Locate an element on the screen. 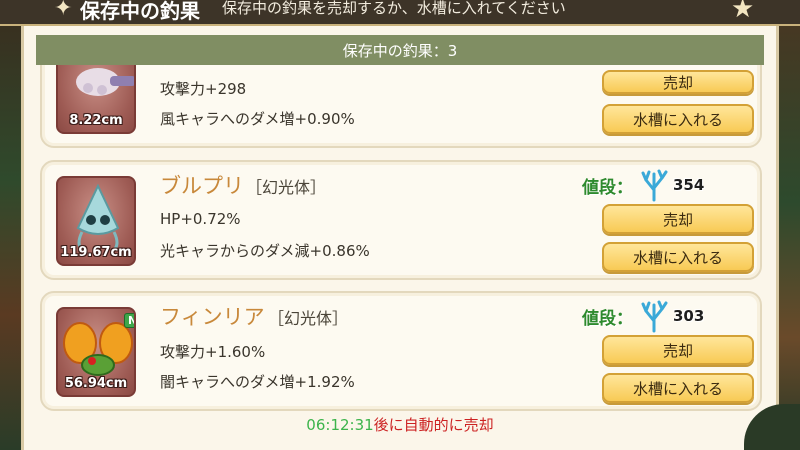 Image resolution: width=800 pixels, height=450 pixels. timer-suffix: 後に自動的に売却 is located at coordinates (433, 425).